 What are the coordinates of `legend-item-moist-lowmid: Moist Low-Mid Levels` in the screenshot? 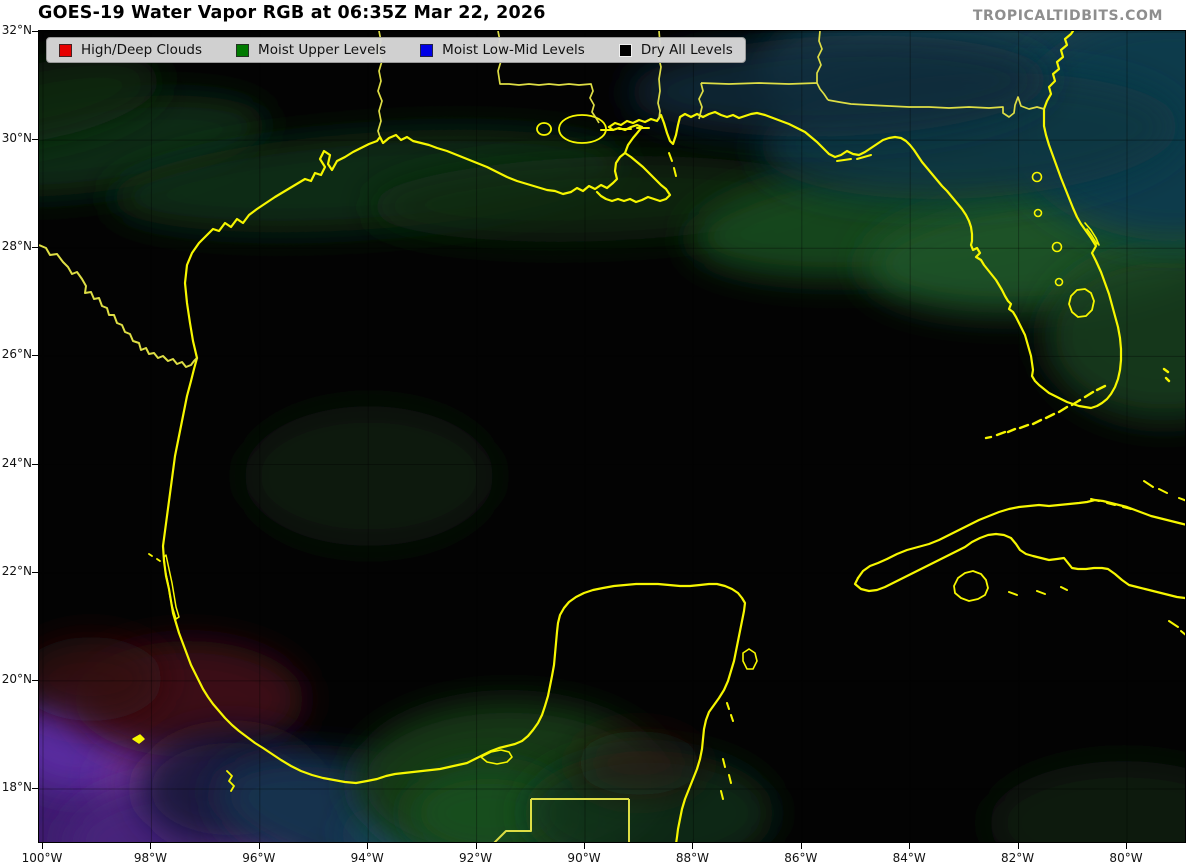 It's located at (502, 50).